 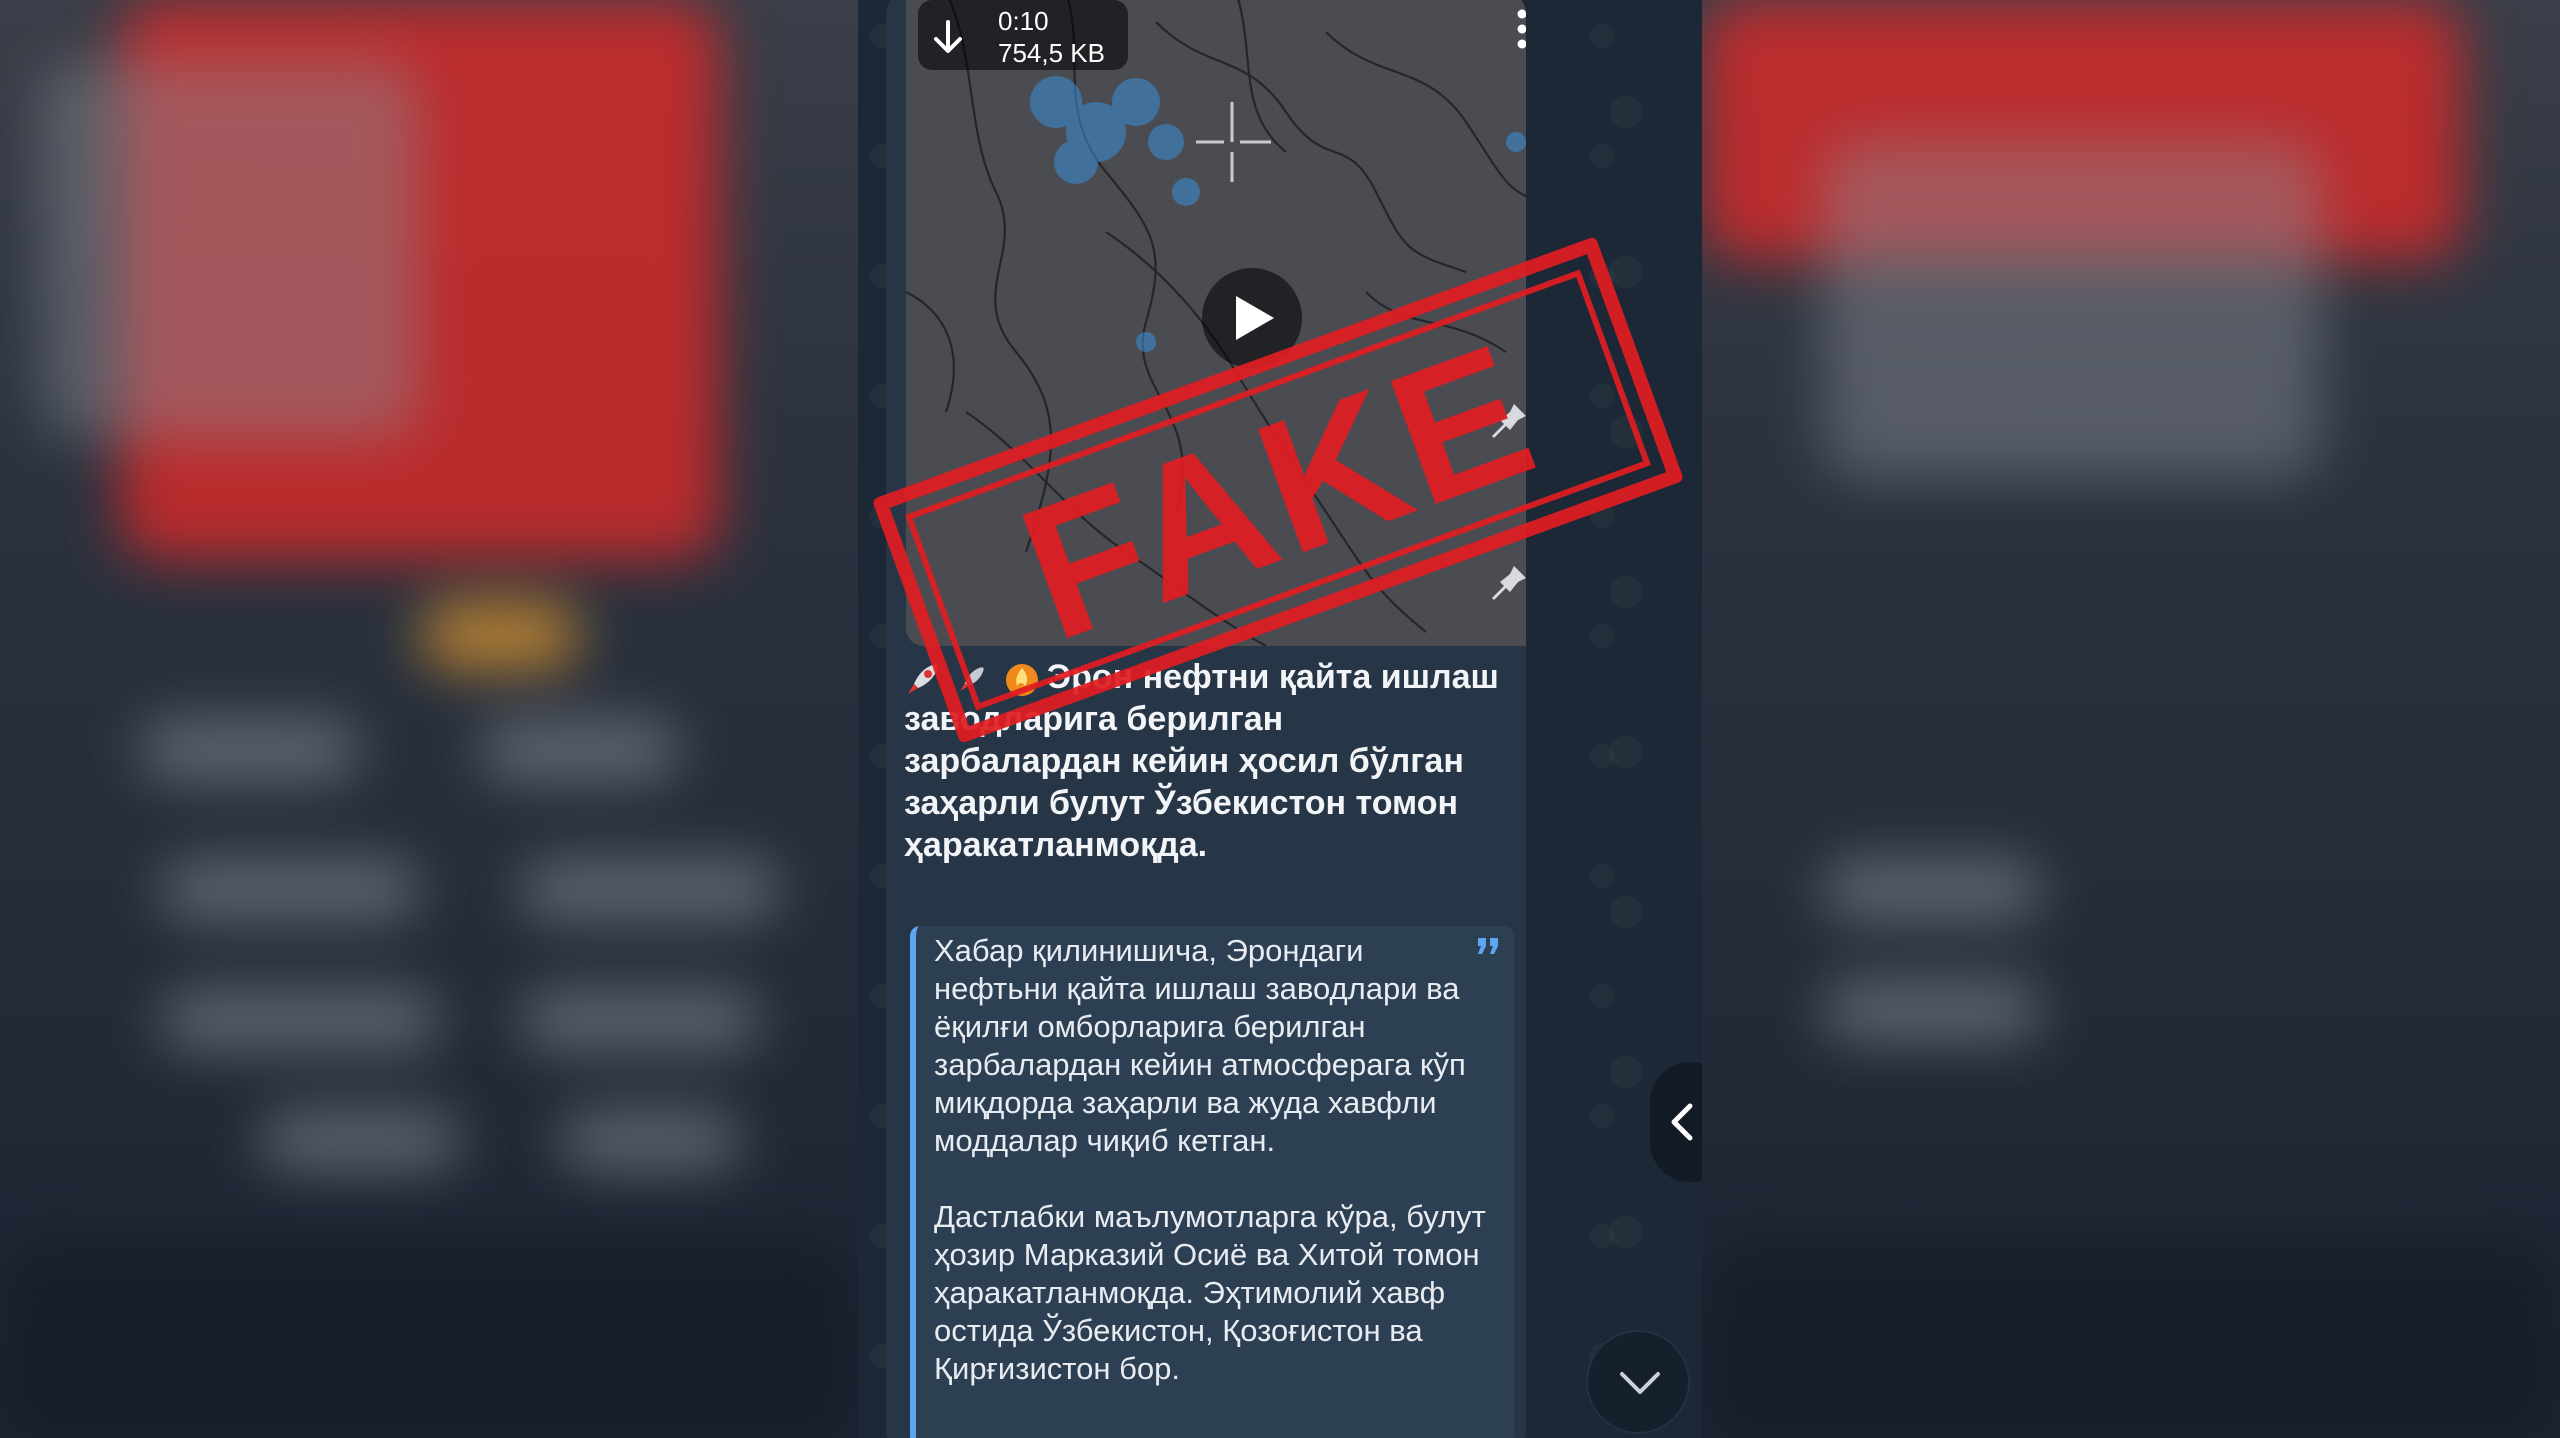 I want to click on scroll-down-button, so click(x=1638, y=1382).